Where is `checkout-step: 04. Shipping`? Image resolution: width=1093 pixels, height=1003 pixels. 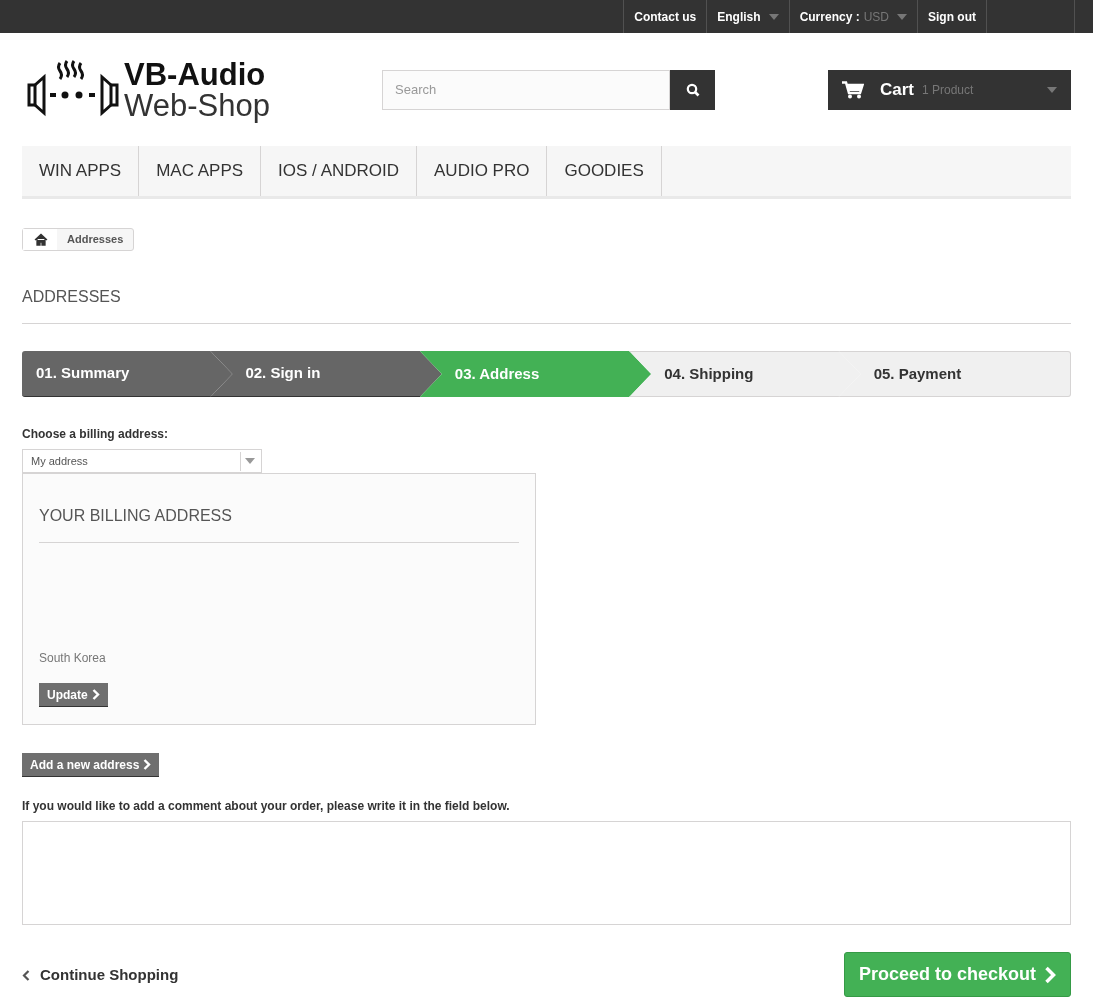
checkout-step: 04. Shipping is located at coordinates (745, 374).